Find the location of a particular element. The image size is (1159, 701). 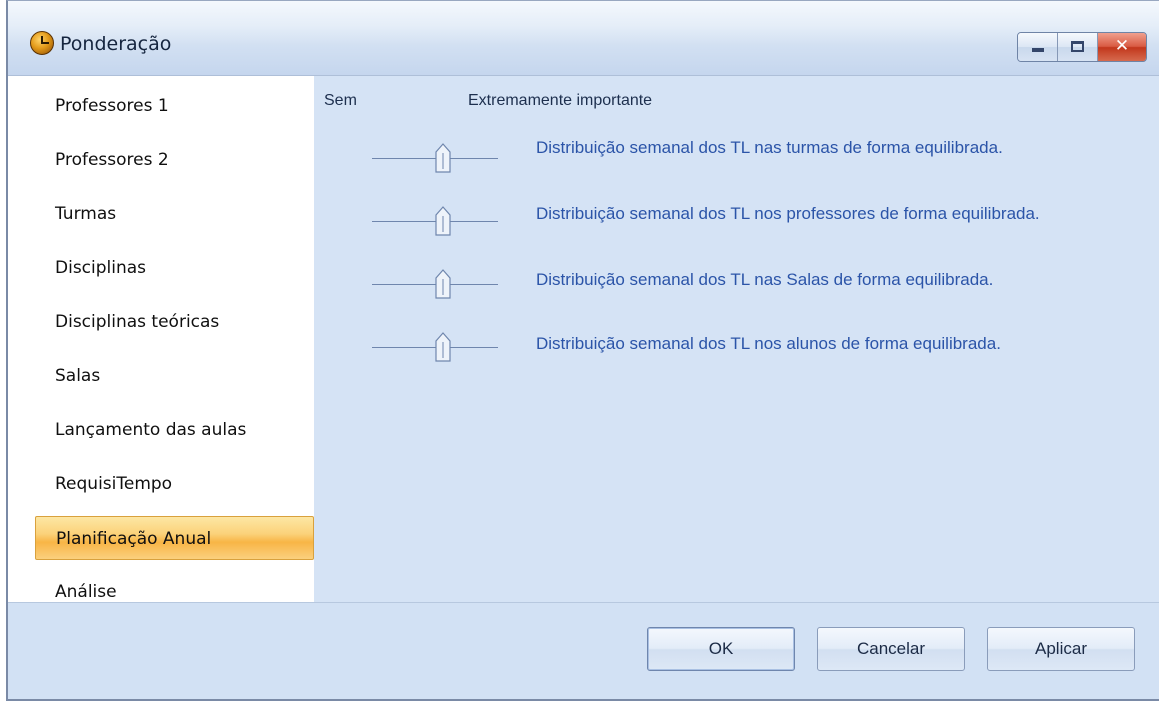

scale-max-label: Extremamente importante is located at coordinates (560, 100).